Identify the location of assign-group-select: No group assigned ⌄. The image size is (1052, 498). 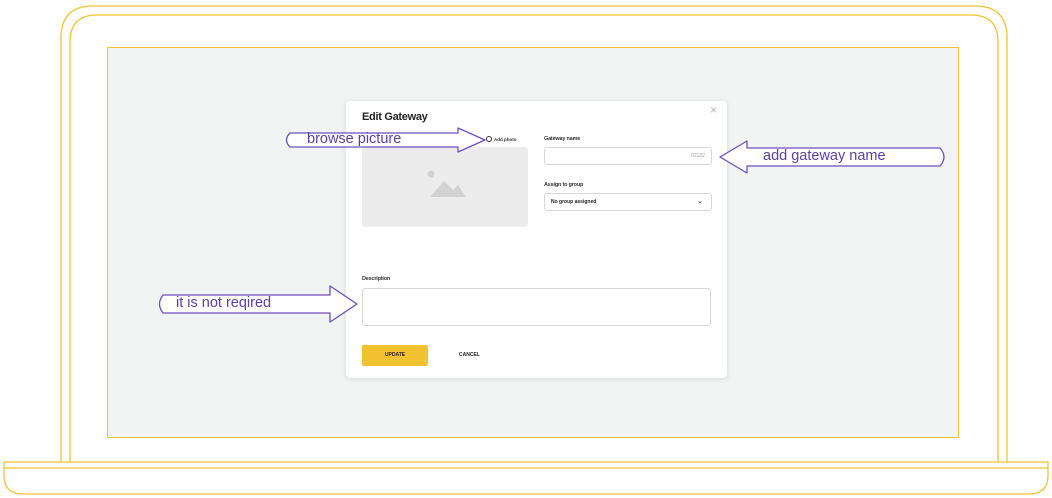
(628, 202).